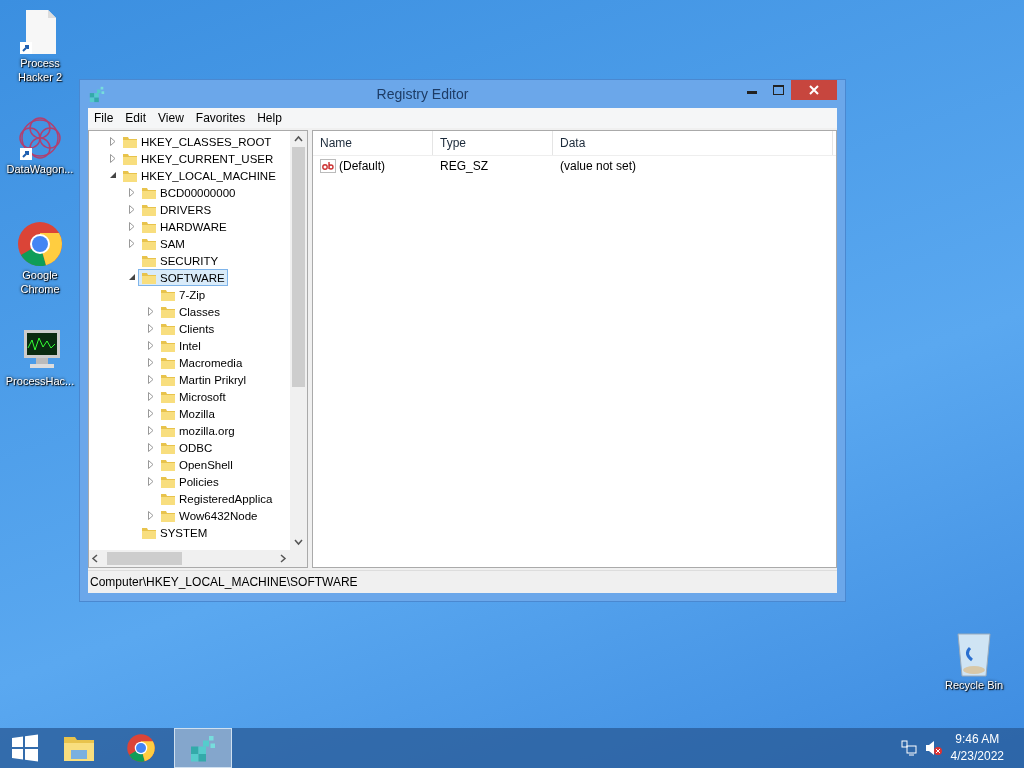  Describe the element at coordinates (186, 447) in the screenshot. I see `tree-node: ODBC` at that location.